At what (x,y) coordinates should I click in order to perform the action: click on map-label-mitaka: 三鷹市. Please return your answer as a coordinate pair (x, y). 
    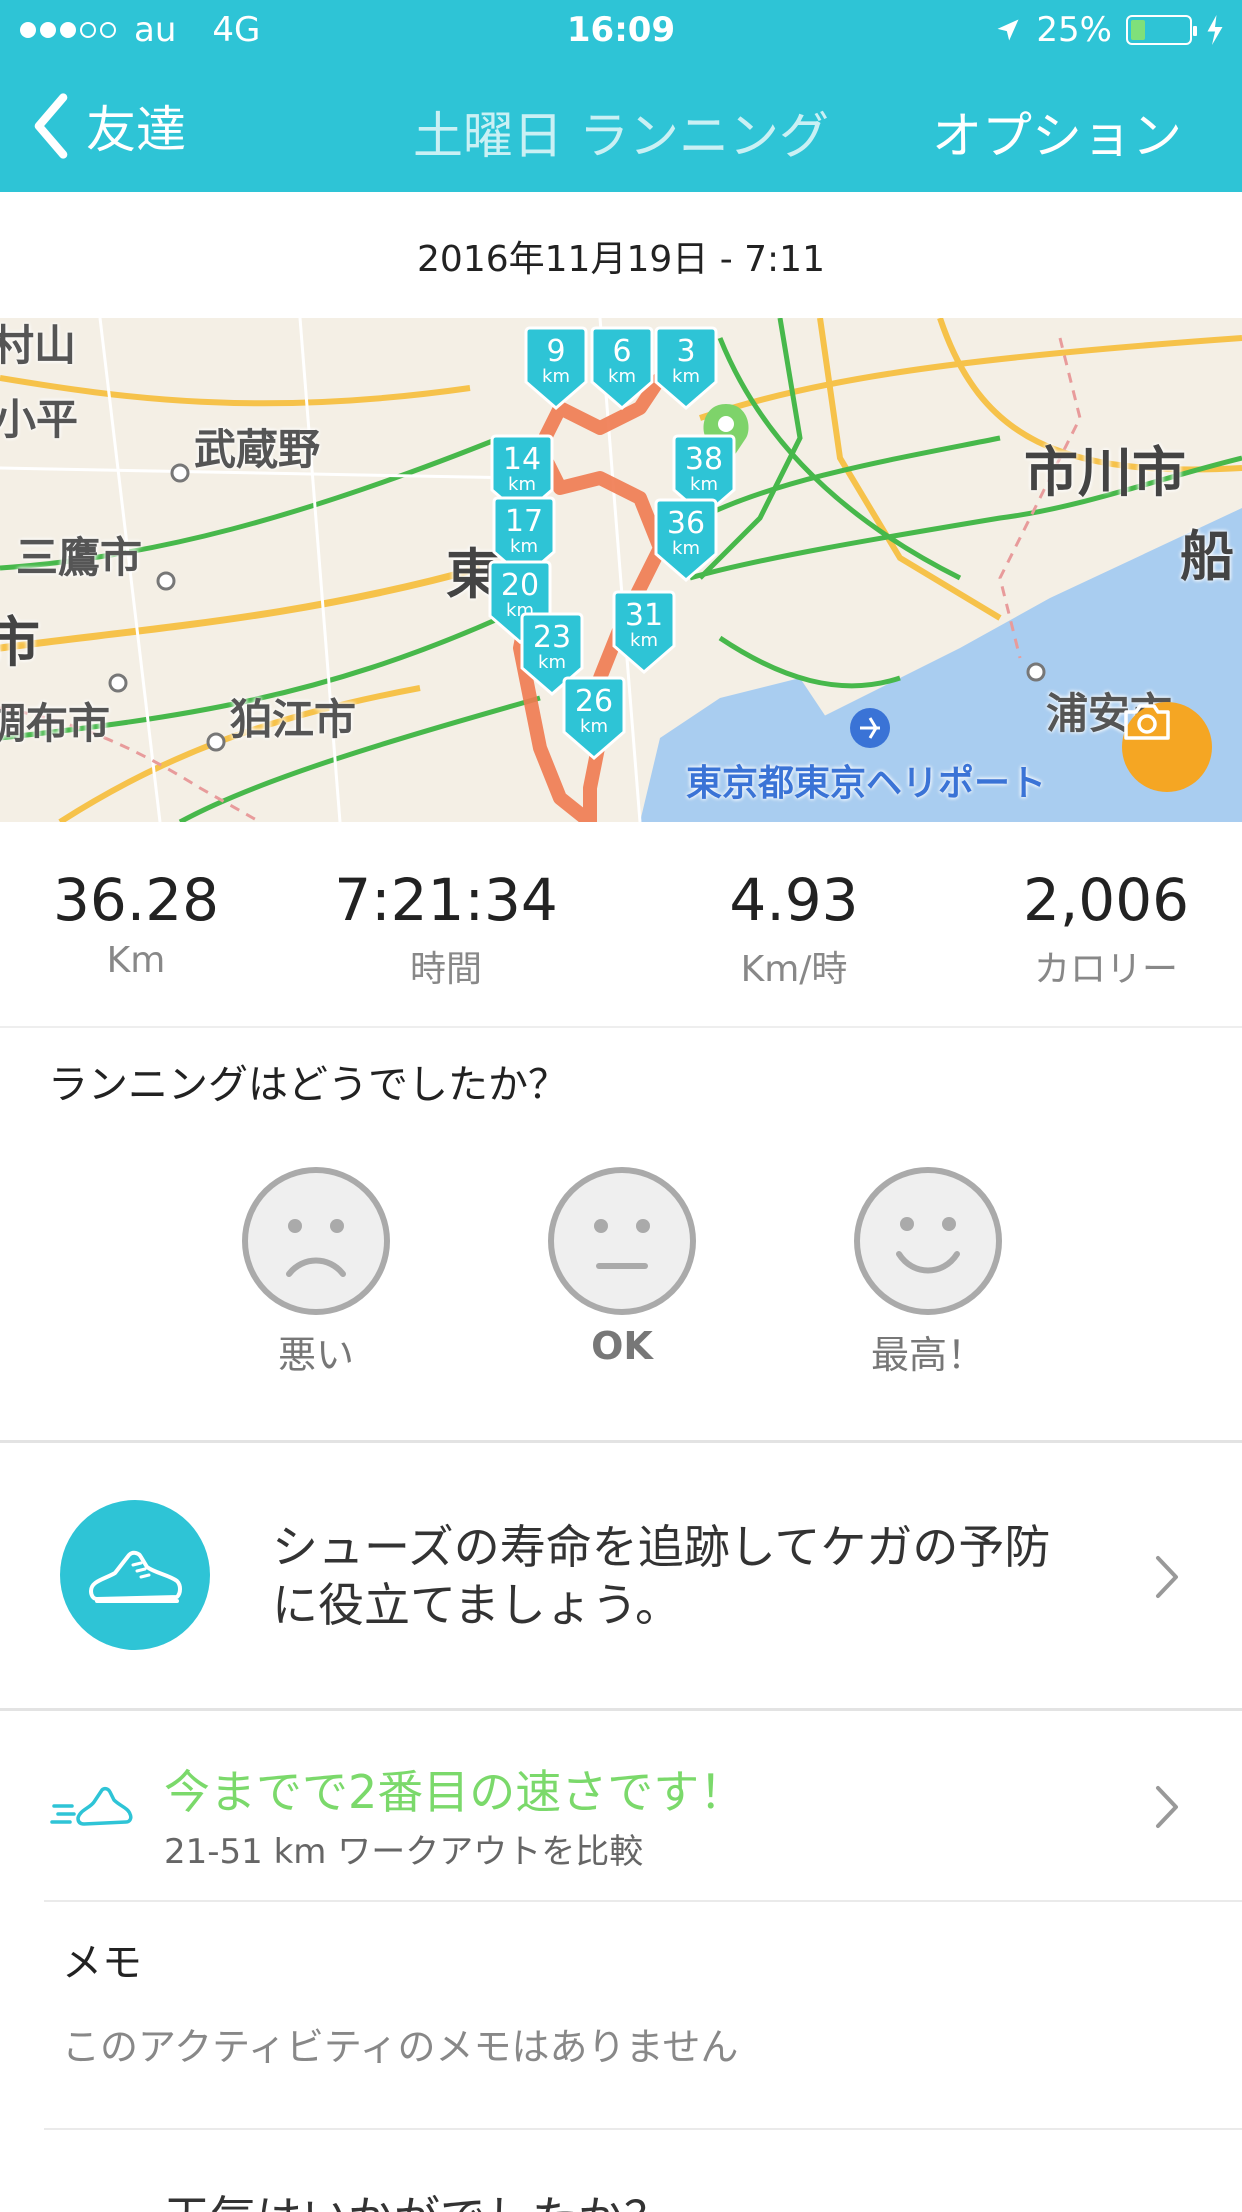
    Looking at the image, I should click on (79, 557).